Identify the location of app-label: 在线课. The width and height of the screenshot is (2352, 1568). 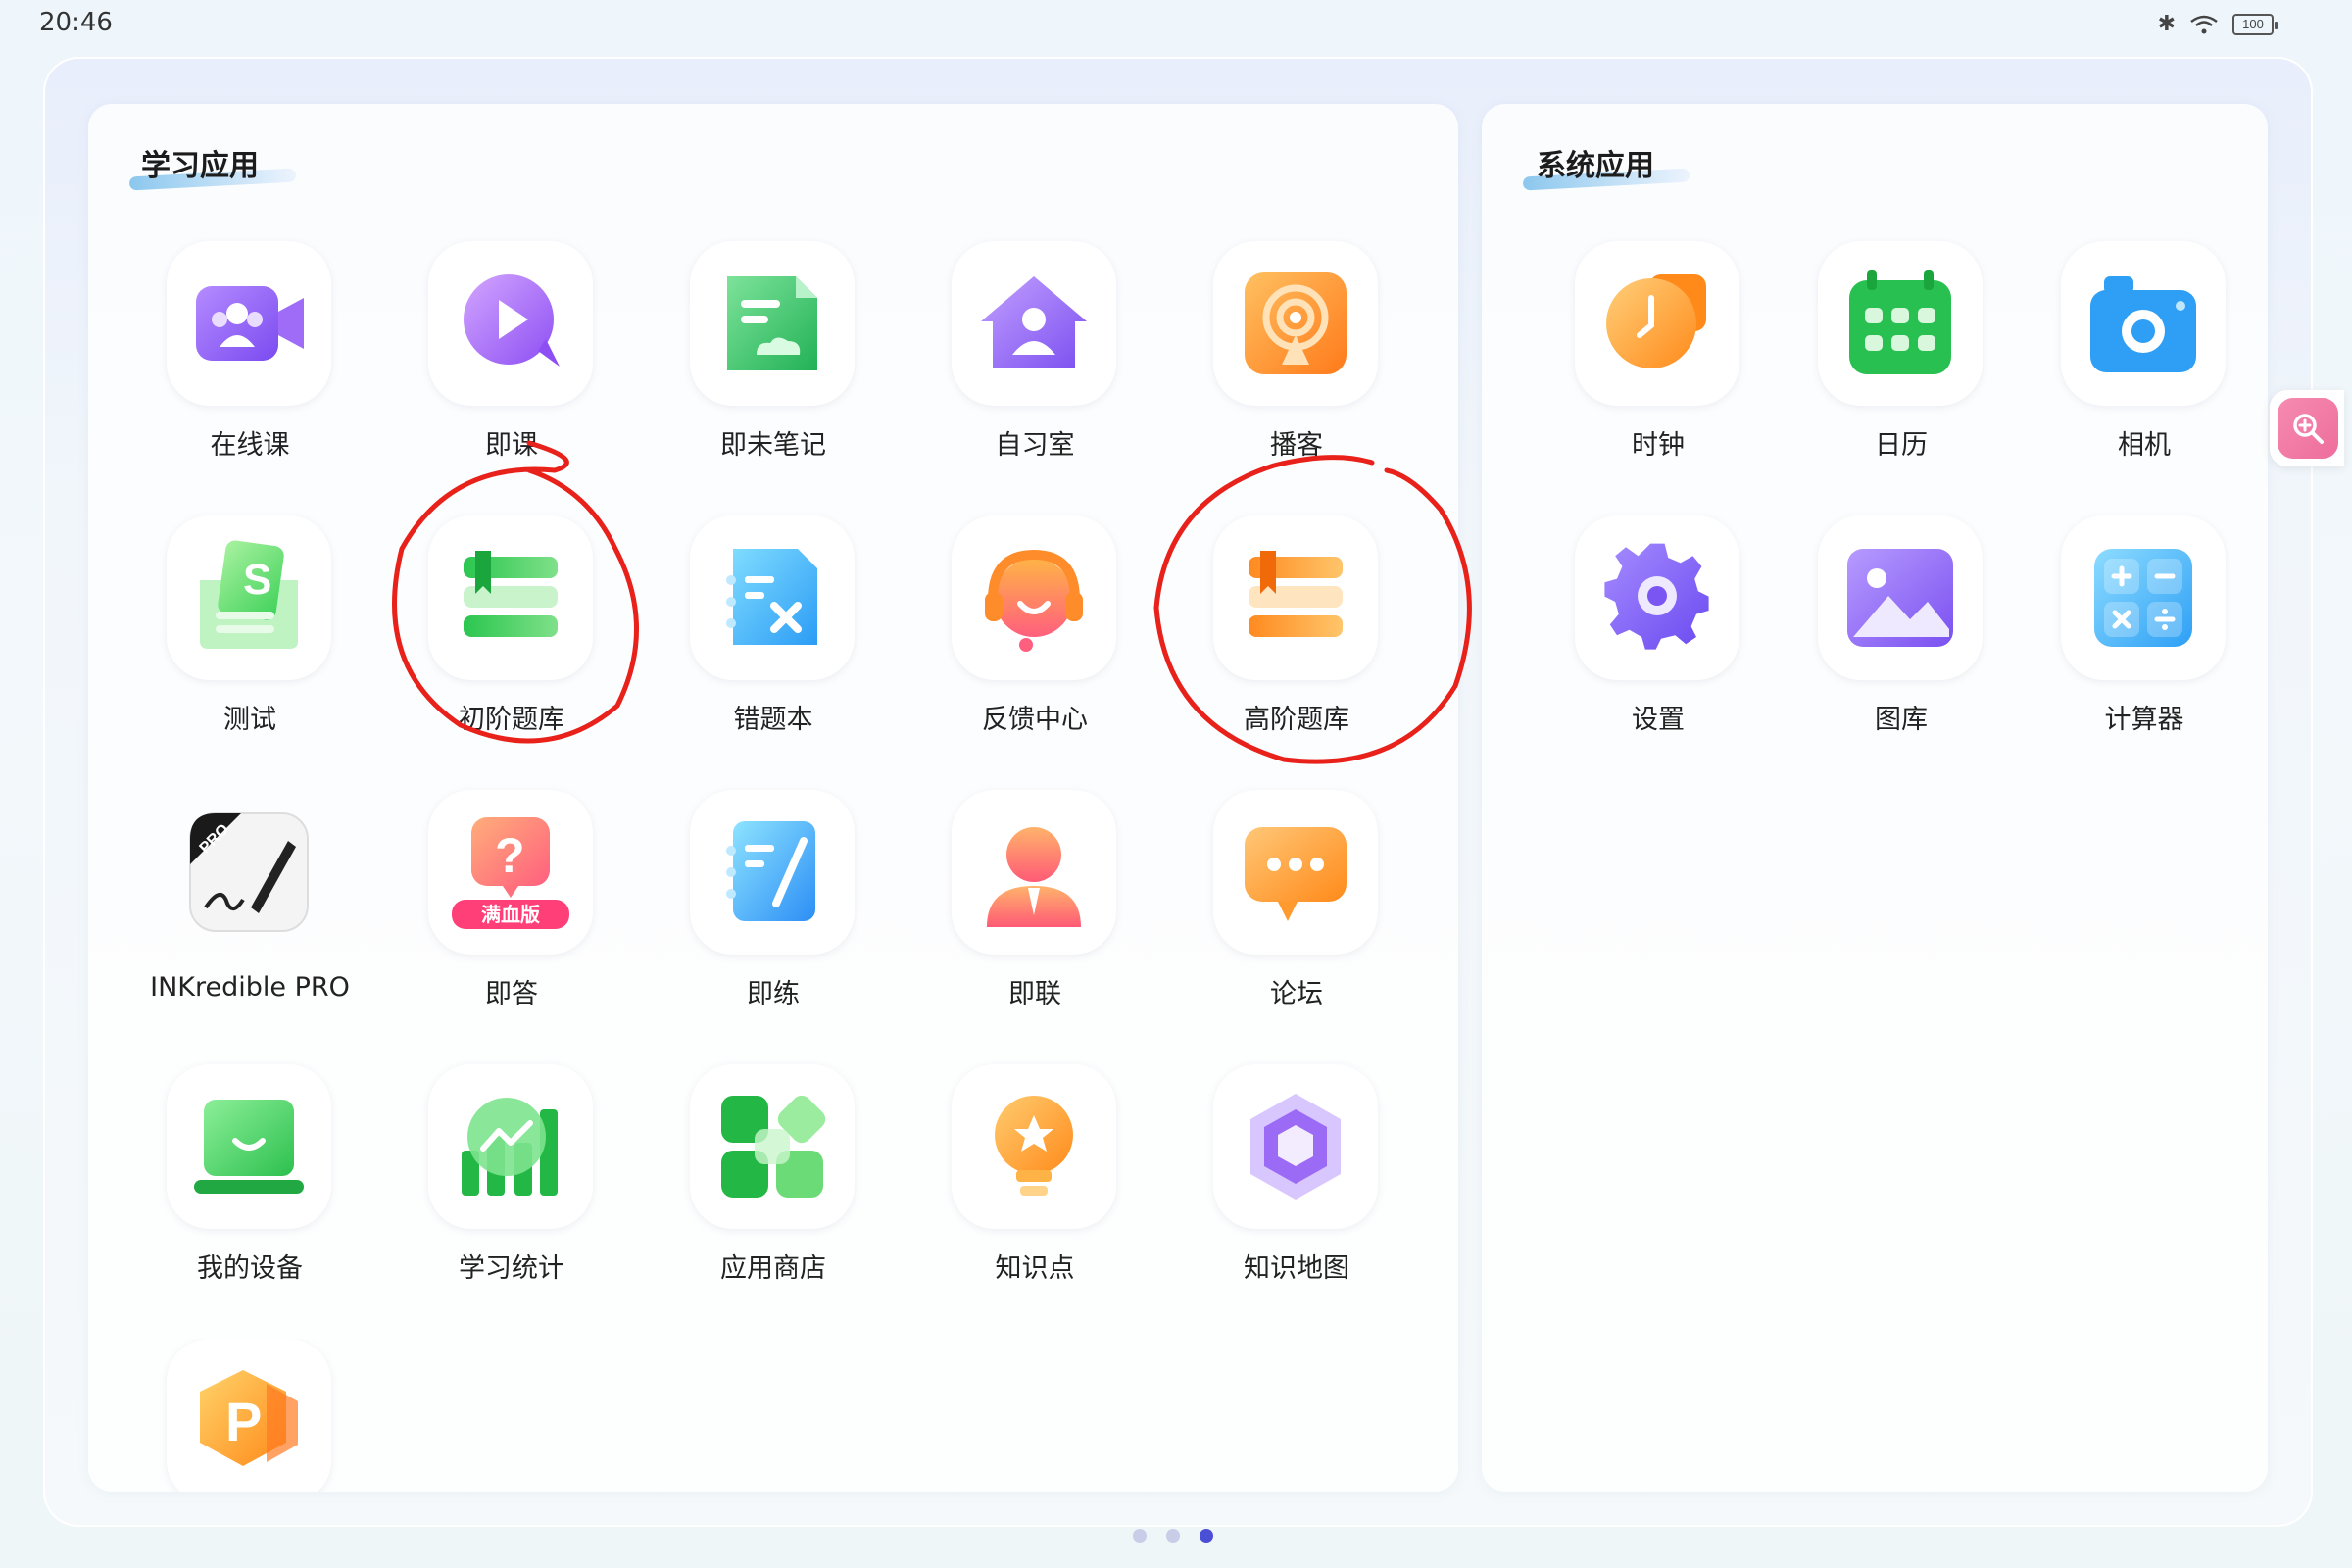
(250, 445).